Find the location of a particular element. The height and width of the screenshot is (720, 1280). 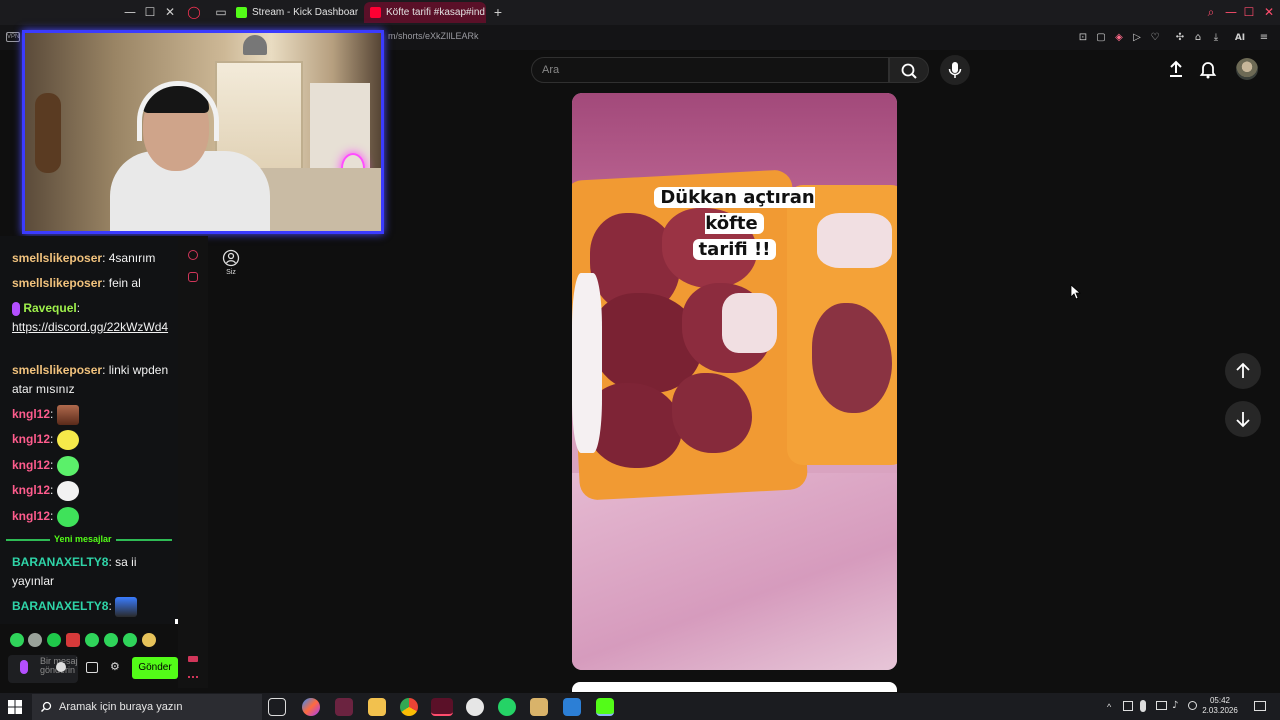

sync-icon is located at coordinates (1192, 705).